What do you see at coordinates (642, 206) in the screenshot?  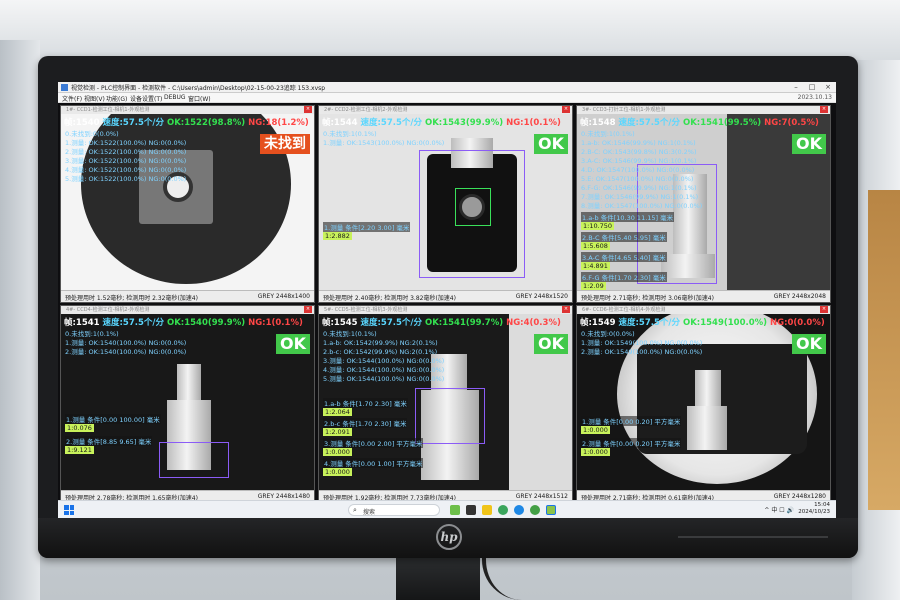 I see `stat-line: 8.测量: OK:1547(100.0%) NG:0(0.0%)` at bounding box center [642, 206].